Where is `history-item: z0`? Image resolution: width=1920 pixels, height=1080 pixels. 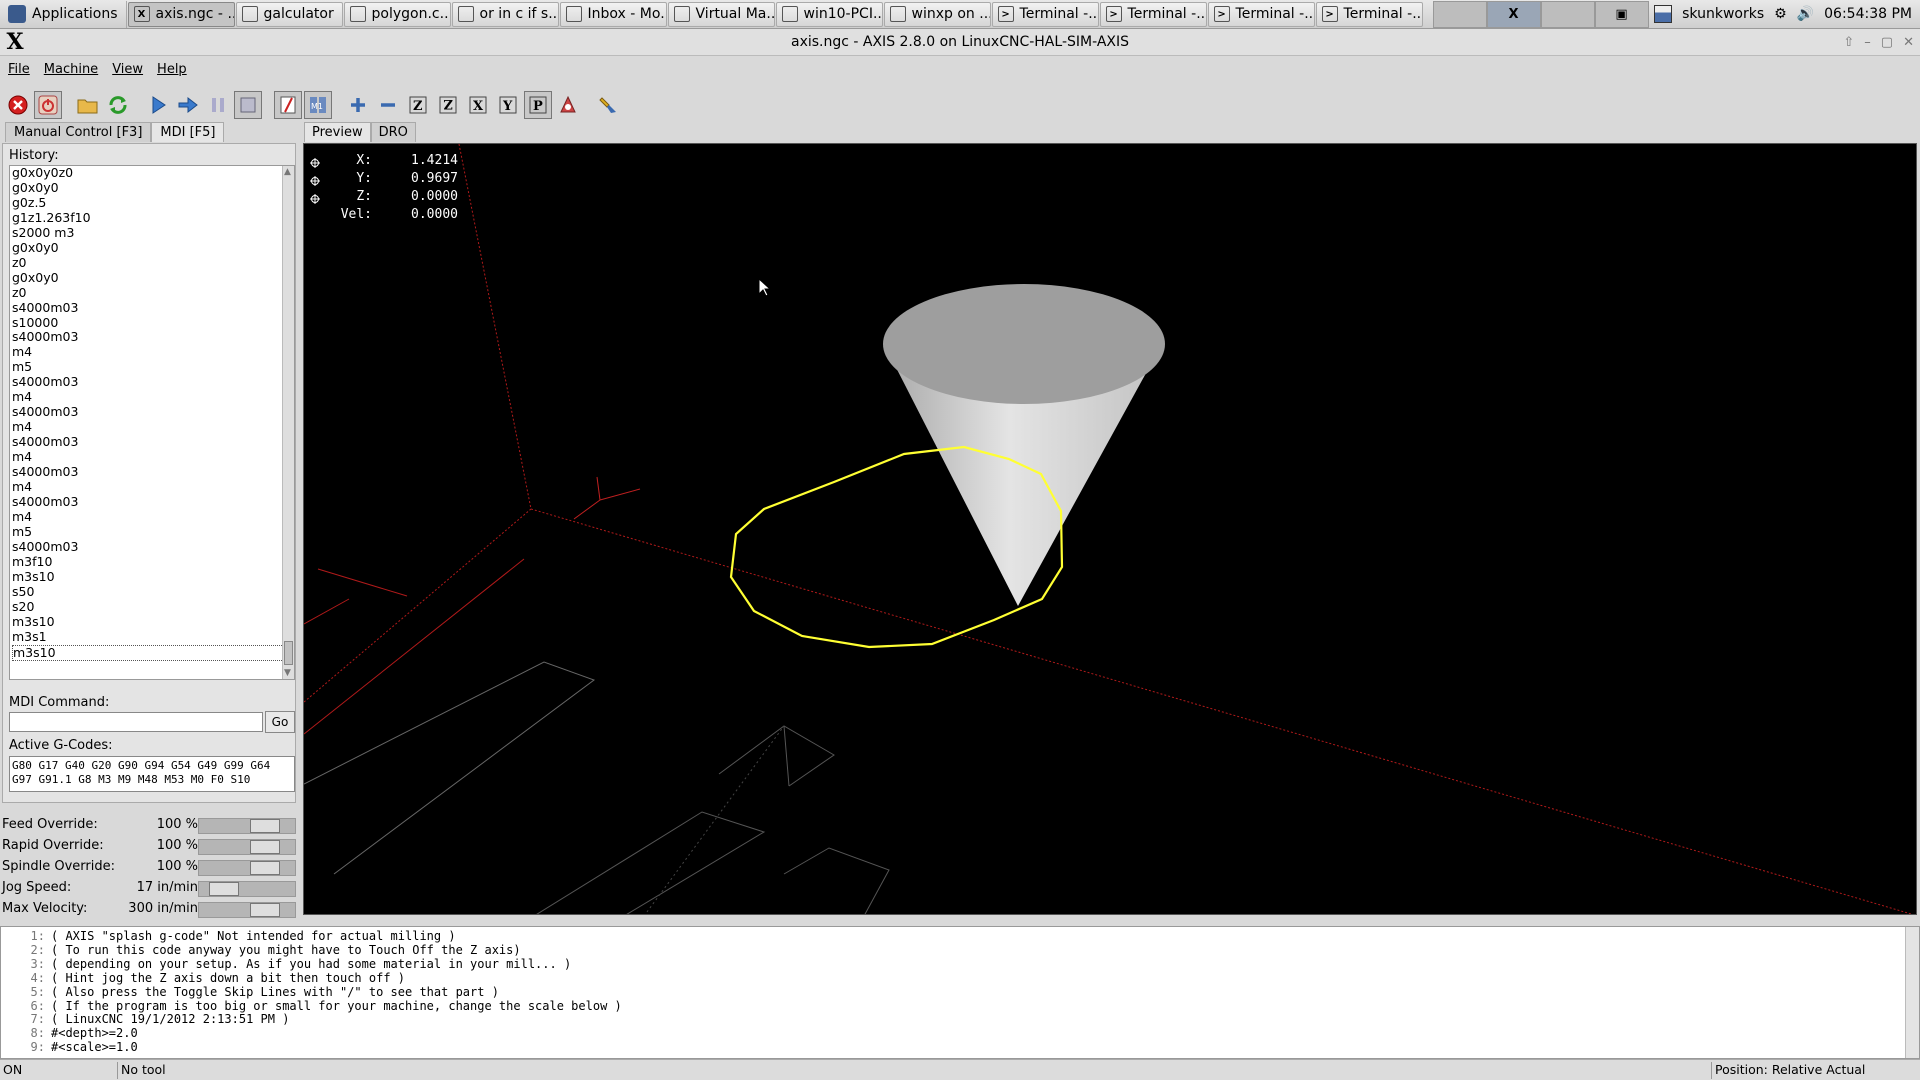 history-item: z0 is located at coordinates (152, 293).